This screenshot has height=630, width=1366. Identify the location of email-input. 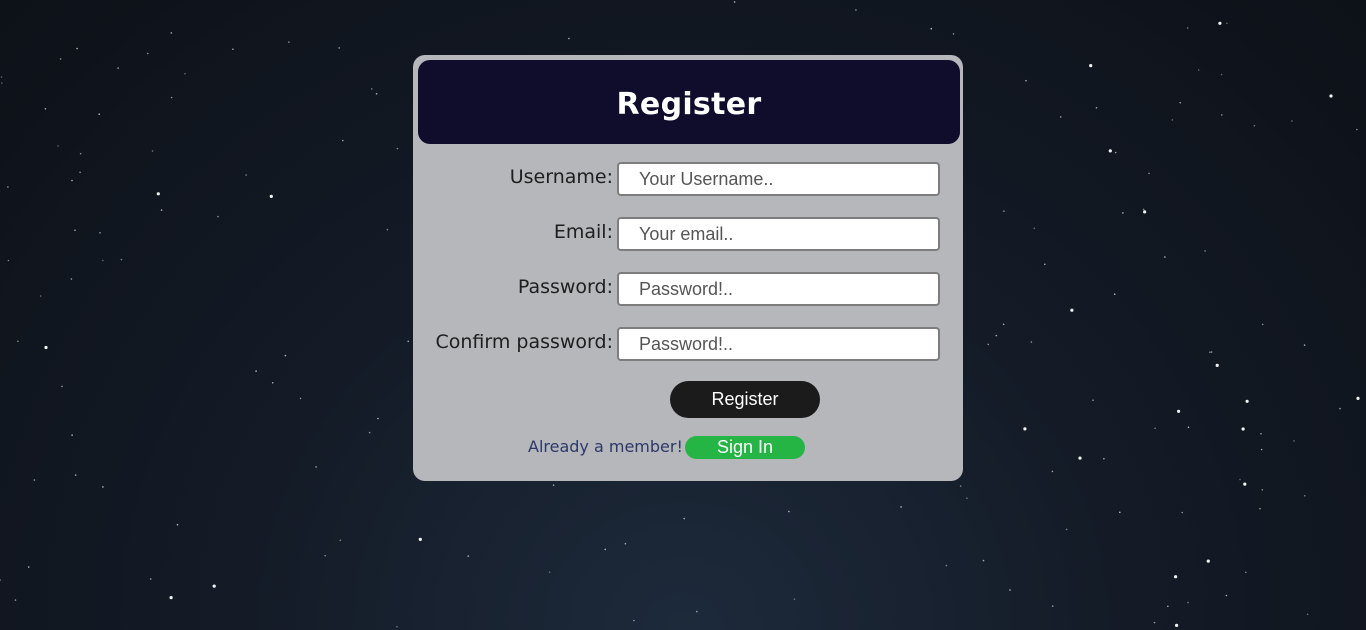
(778, 234).